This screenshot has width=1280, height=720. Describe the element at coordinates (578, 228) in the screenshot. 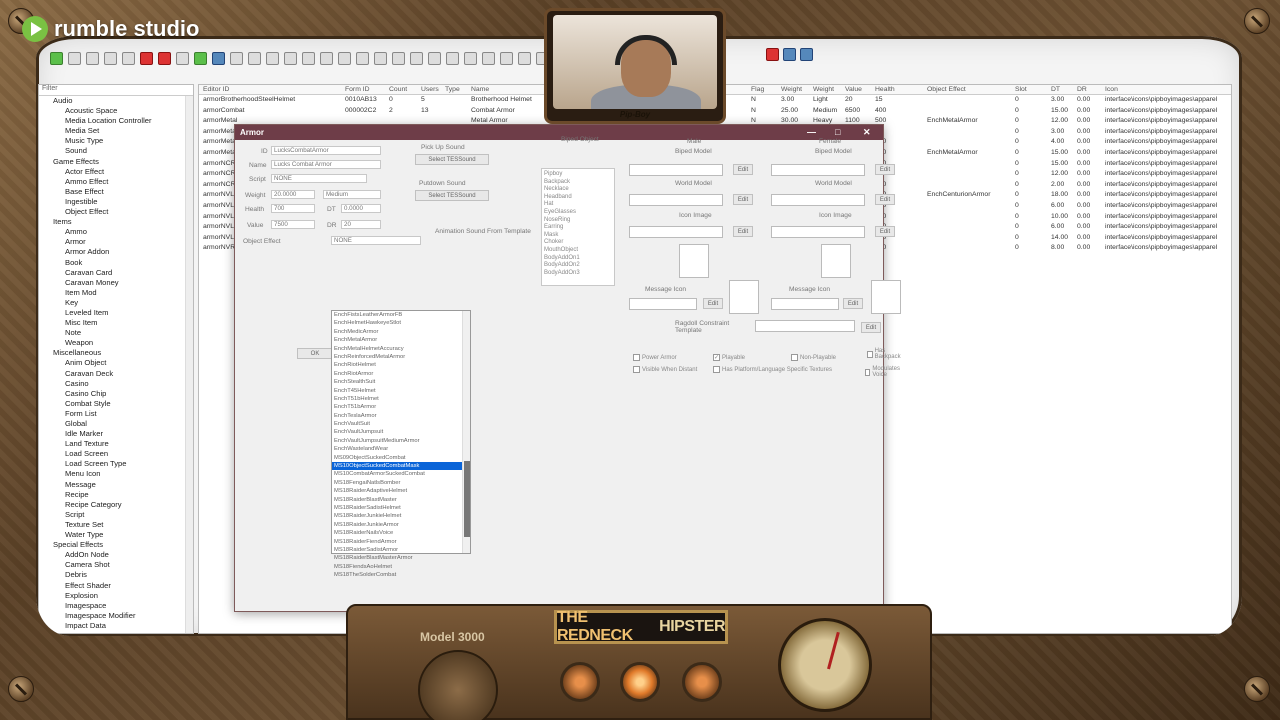

I see `biped-slot-item: Earring` at that location.